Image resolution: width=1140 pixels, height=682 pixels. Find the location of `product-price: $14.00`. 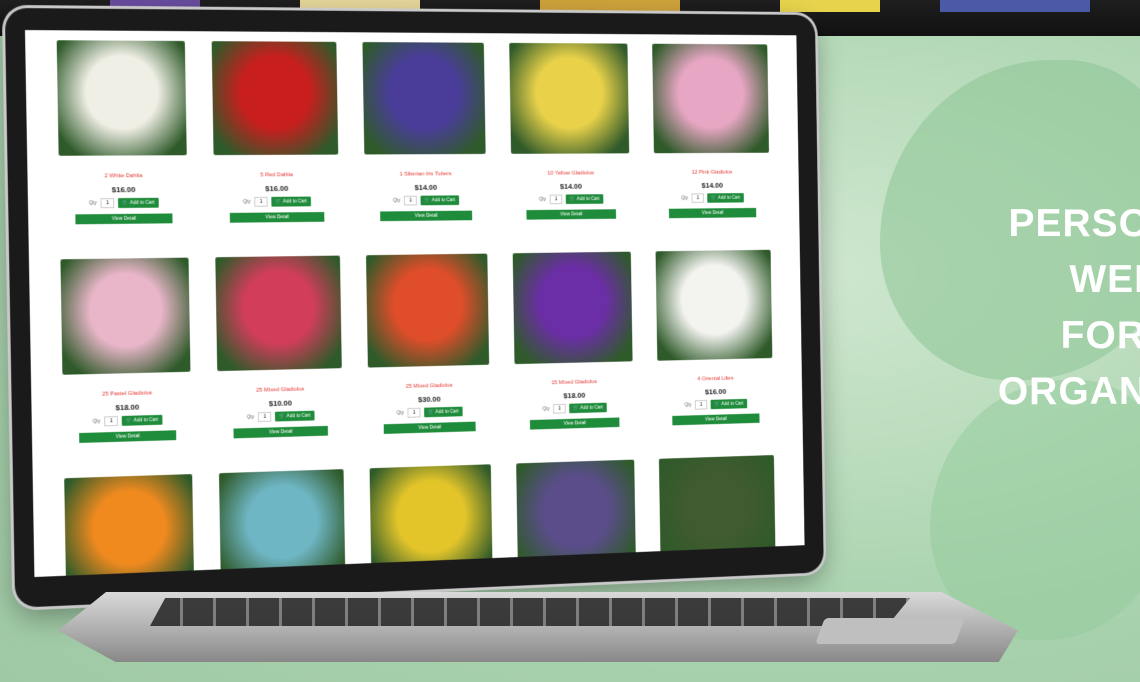

product-price: $14.00 is located at coordinates (712, 185).